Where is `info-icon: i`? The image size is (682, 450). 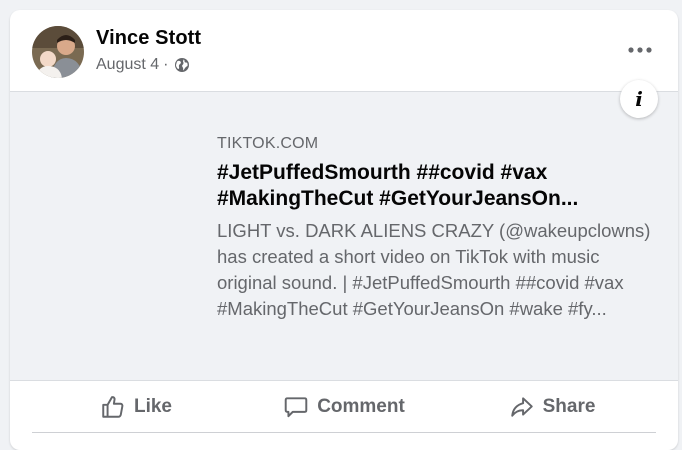 info-icon: i is located at coordinates (639, 99).